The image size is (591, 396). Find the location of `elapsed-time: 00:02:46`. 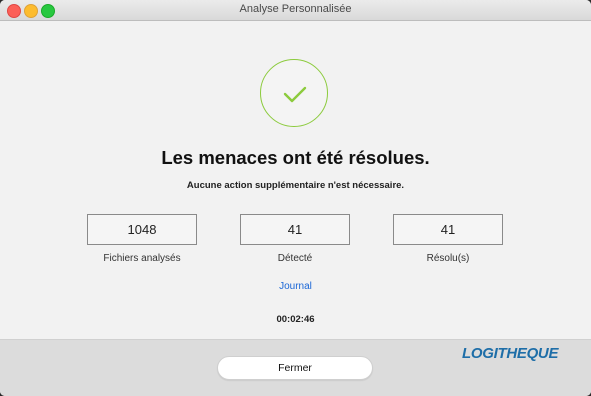

elapsed-time: 00:02:46 is located at coordinates (295, 319).